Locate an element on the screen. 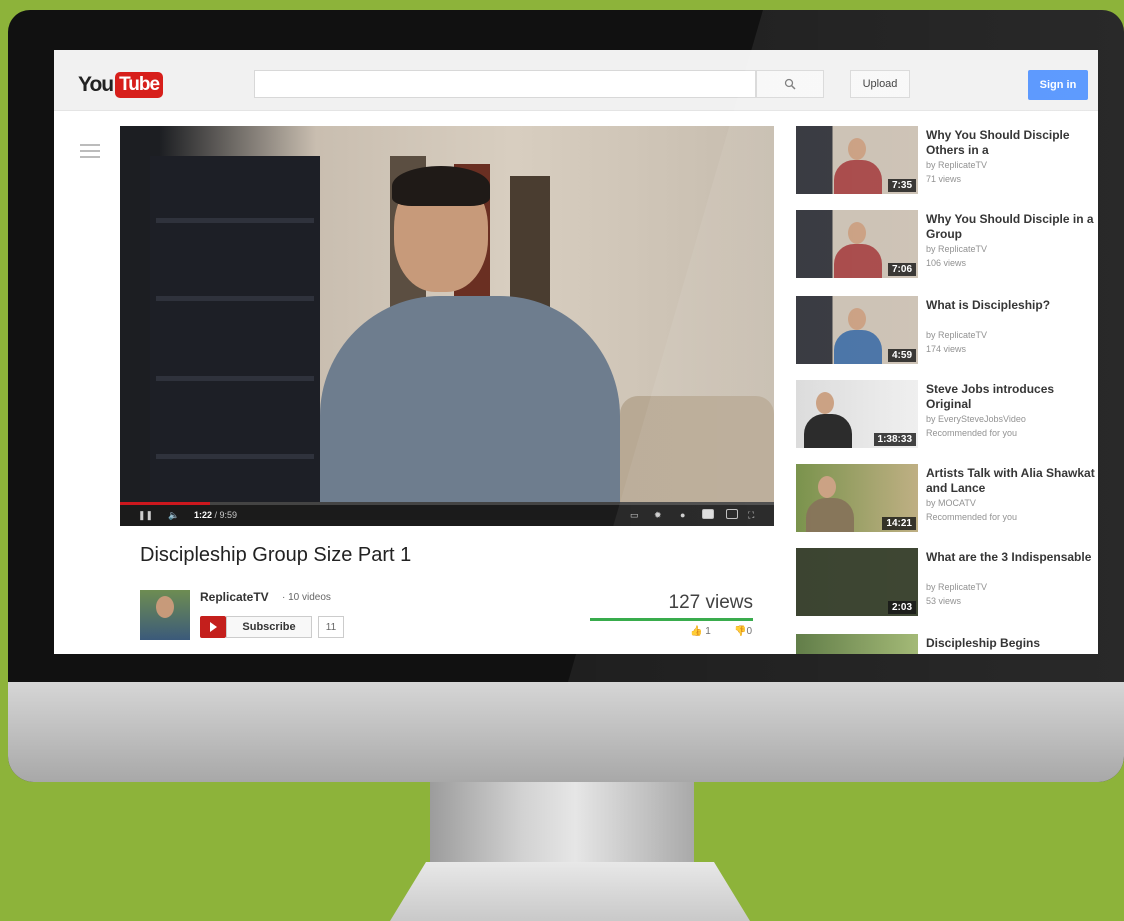 Image resolution: width=1124 pixels, height=921 pixels. presenter-body is located at coordinates (470, 399).